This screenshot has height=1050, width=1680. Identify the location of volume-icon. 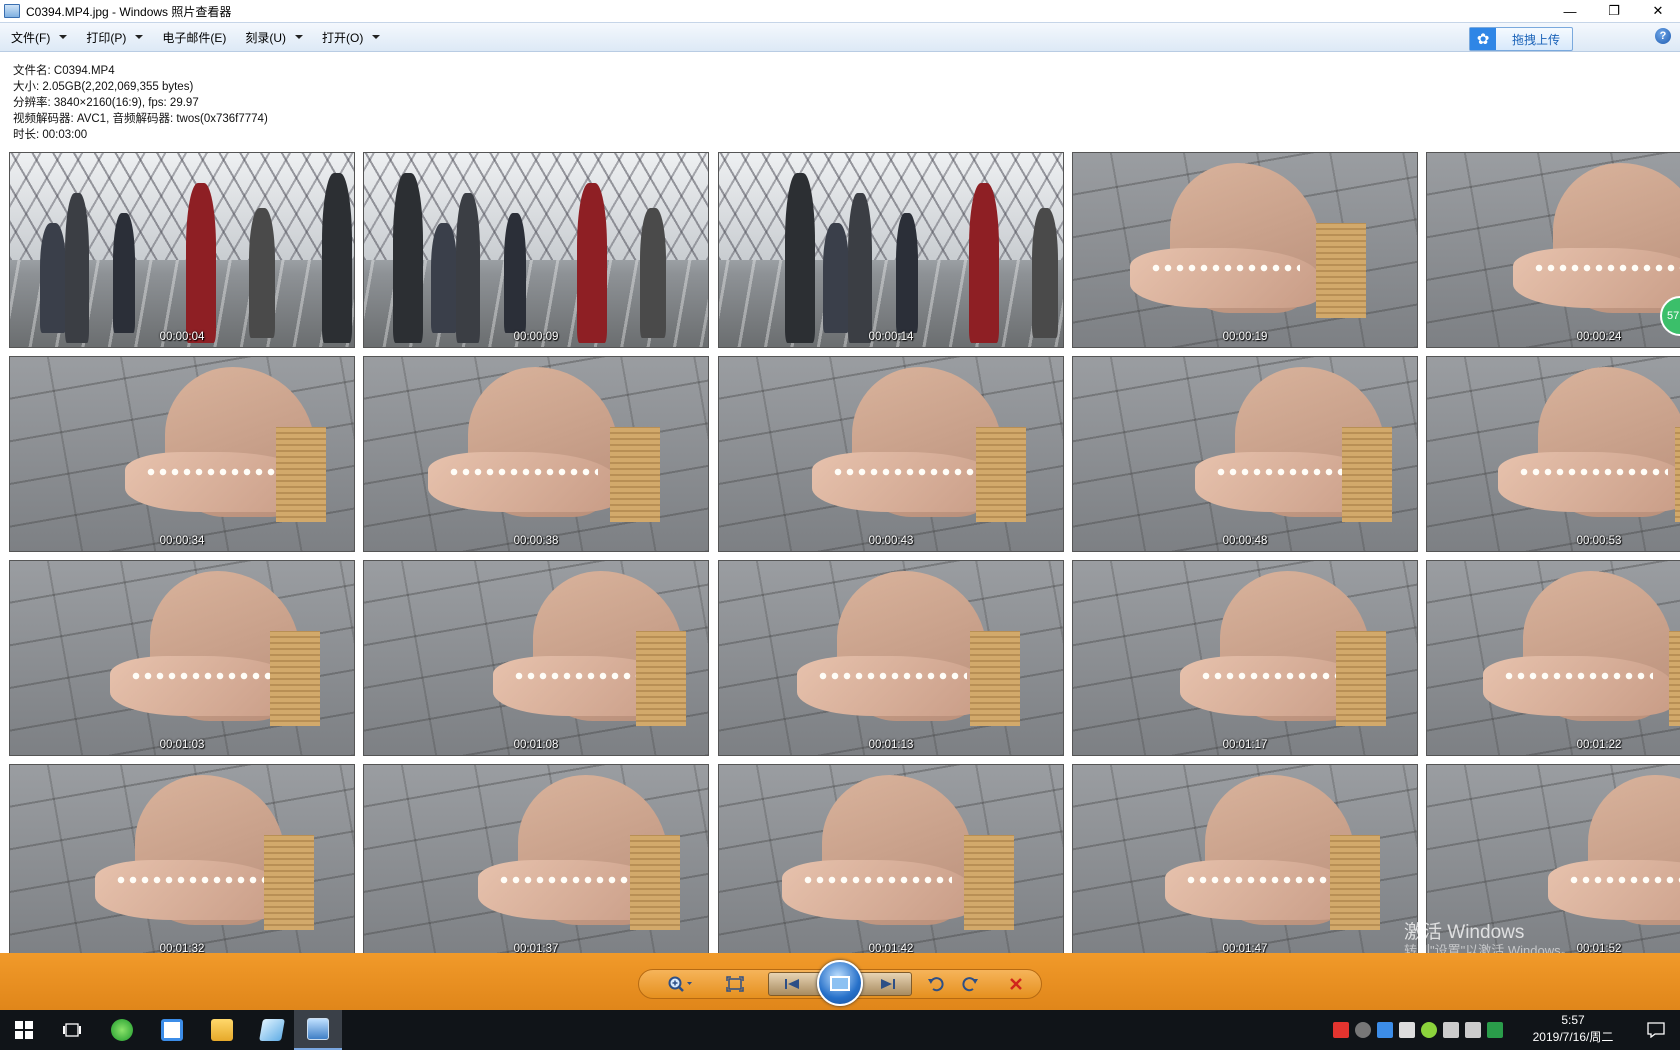
(1473, 1030).